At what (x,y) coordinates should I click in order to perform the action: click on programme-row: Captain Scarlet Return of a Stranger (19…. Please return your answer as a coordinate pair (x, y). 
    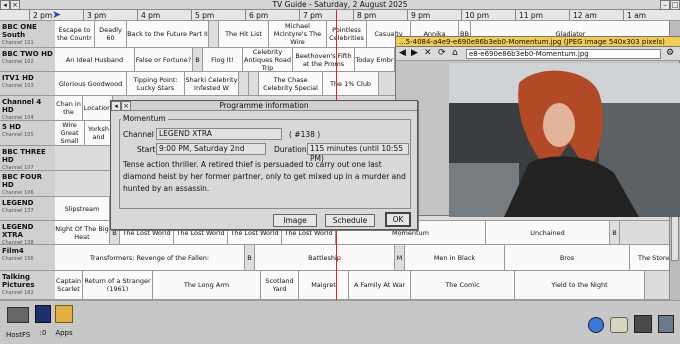
    Looking at the image, I should click on (367, 285).